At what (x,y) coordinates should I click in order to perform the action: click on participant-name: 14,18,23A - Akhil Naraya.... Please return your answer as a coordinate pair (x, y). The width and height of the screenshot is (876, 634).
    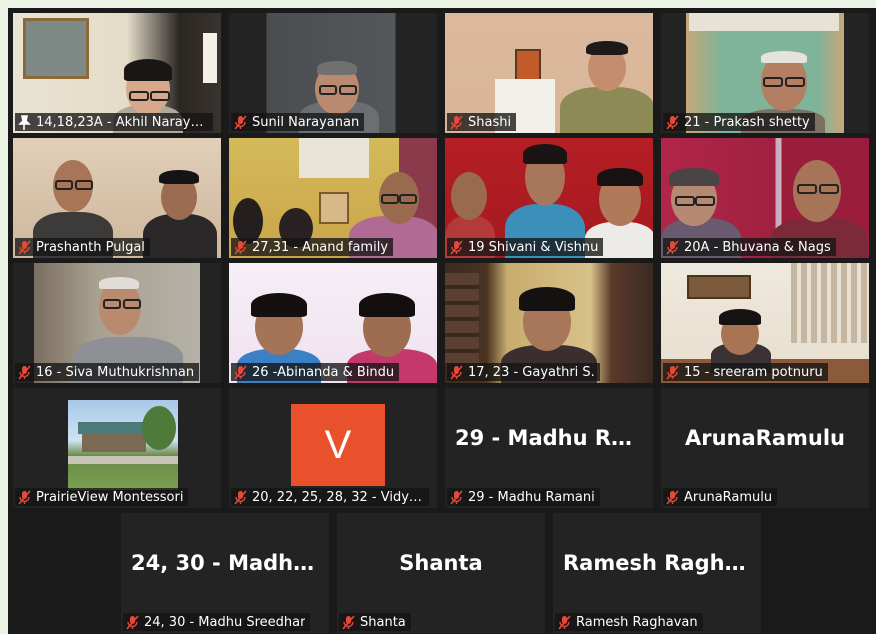
    Looking at the image, I should click on (122, 122).